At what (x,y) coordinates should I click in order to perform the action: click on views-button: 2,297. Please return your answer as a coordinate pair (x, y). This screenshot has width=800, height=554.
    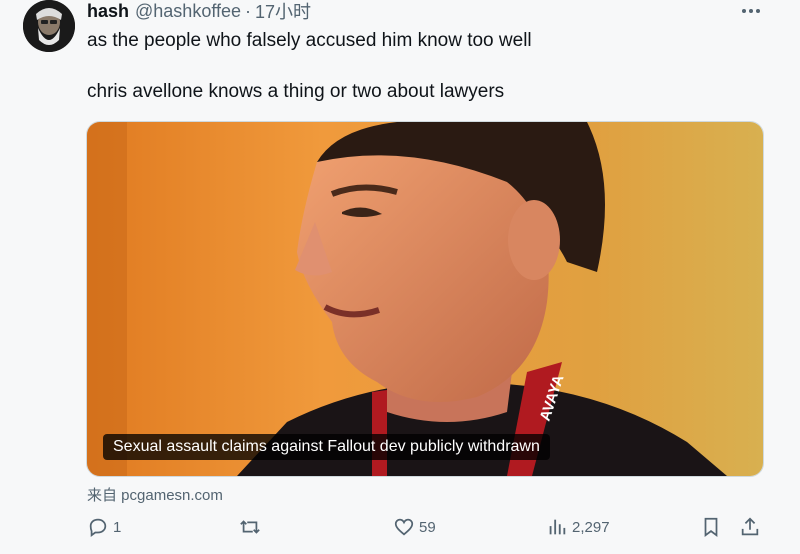
    Looking at the image, I should click on (578, 527).